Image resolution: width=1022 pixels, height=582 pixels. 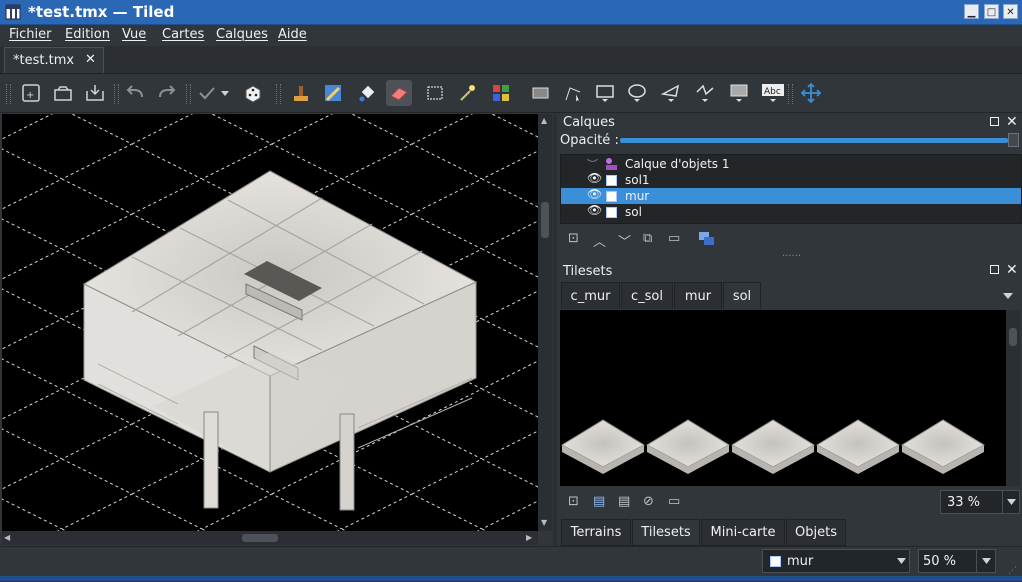 What do you see at coordinates (1013, 398) in the screenshot?
I see `tileset-scrollbar` at bounding box center [1013, 398].